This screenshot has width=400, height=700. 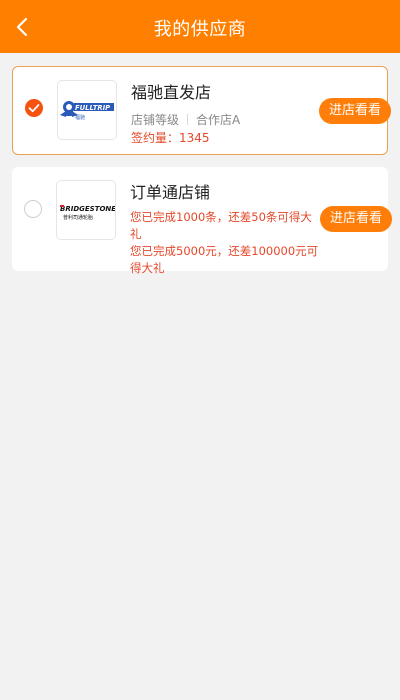 I want to click on app-header: 我的供应商, so click(x=200, y=26).